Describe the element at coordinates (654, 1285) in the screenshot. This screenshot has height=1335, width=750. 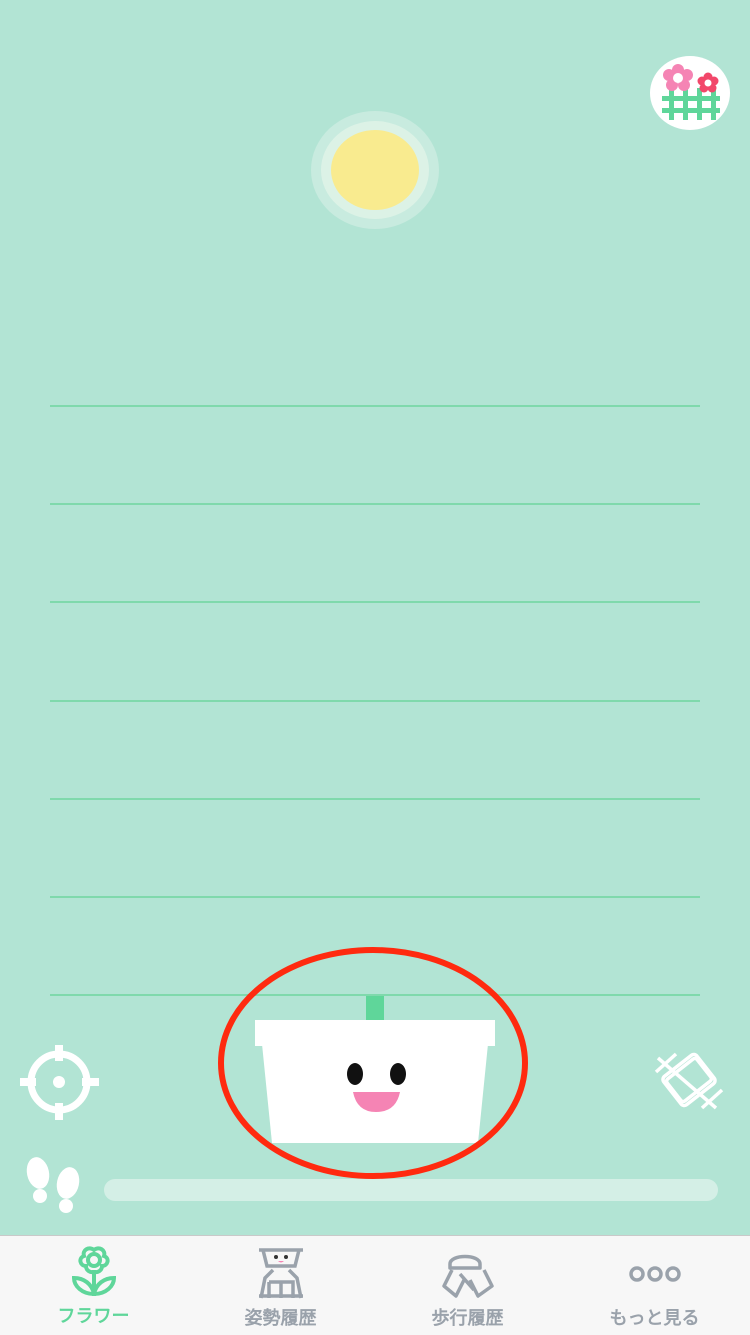
I see `tab-more: もっと見る` at that location.